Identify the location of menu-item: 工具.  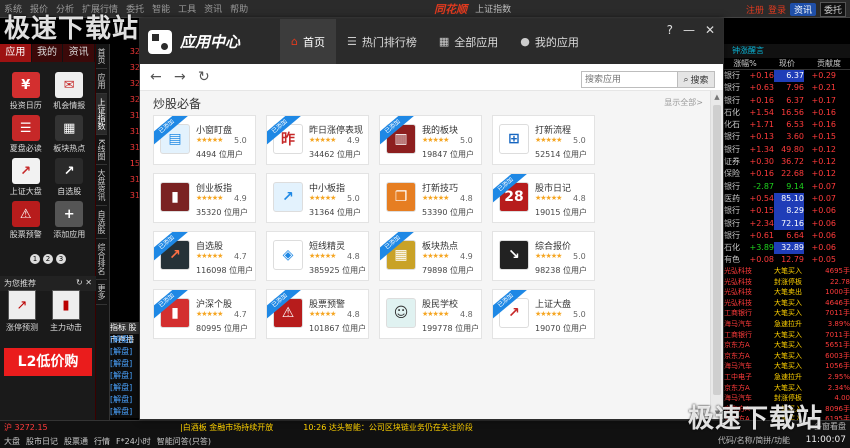
(187, 8).